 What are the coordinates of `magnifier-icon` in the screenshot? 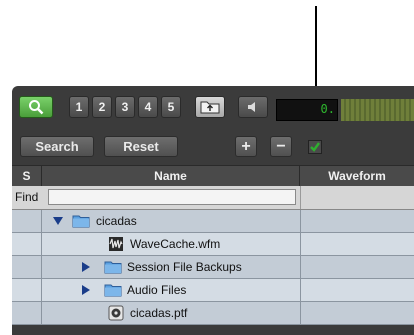 It's located at (36, 107).